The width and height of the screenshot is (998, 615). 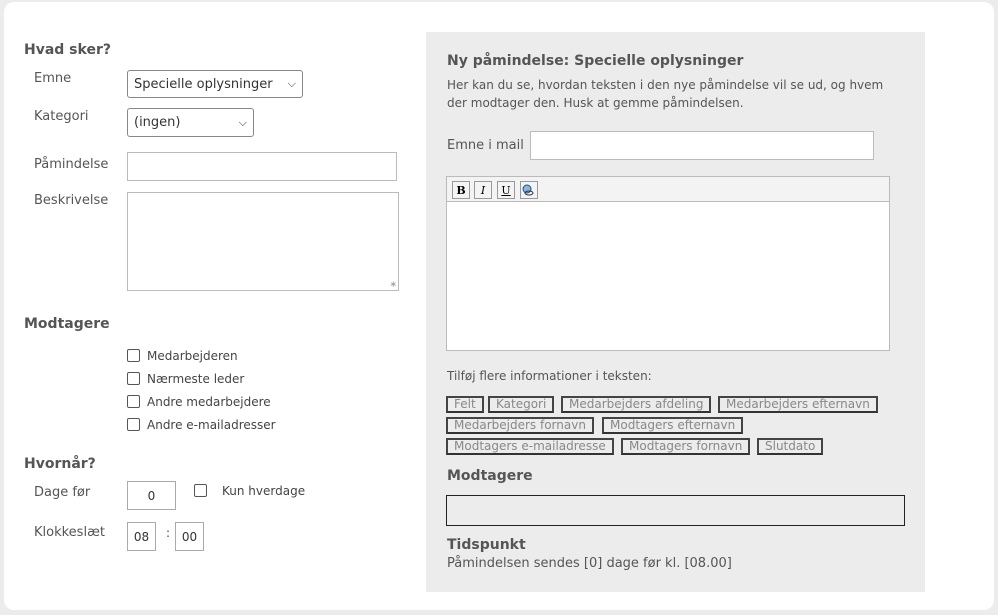 What do you see at coordinates (71, 164) in the screenshot?
I see `reminder-label: Påmindelse` at bounding box center [71, 164].